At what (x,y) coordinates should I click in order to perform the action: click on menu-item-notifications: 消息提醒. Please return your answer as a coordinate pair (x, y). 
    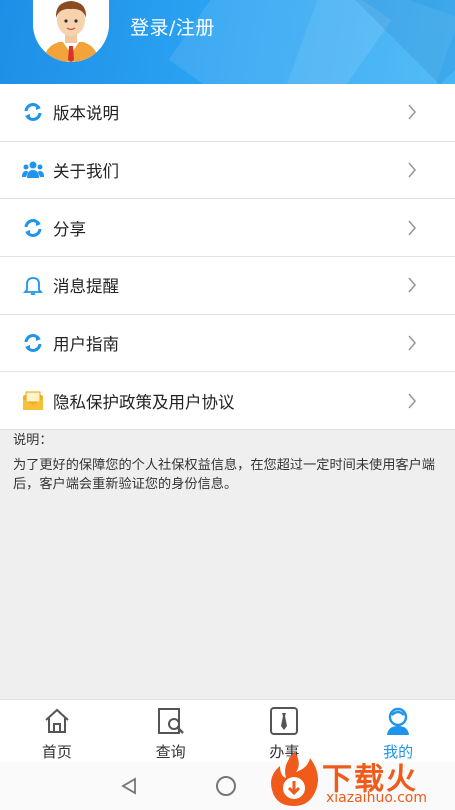
    Looking at the image, I should click on (227, 286).